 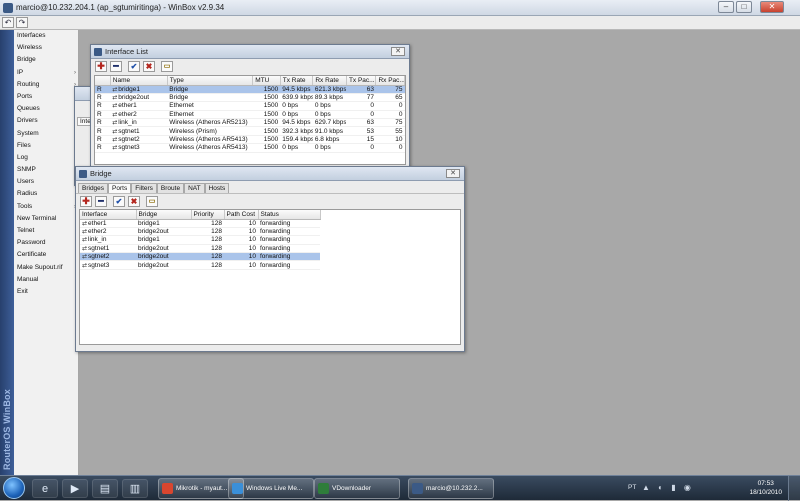 What do you see at coordinates (200, 257) in the screenshot?
I see `table-row: ⇄sgtnet2 bridge2out 128 10 forwarding` at bounding box center [200, 257].